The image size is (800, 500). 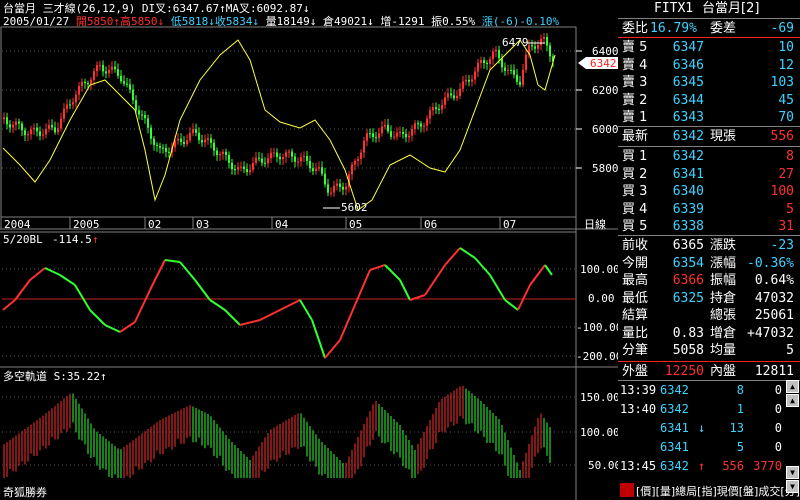 I want to click on bid-price: 6339, so click(x=688, y=209).